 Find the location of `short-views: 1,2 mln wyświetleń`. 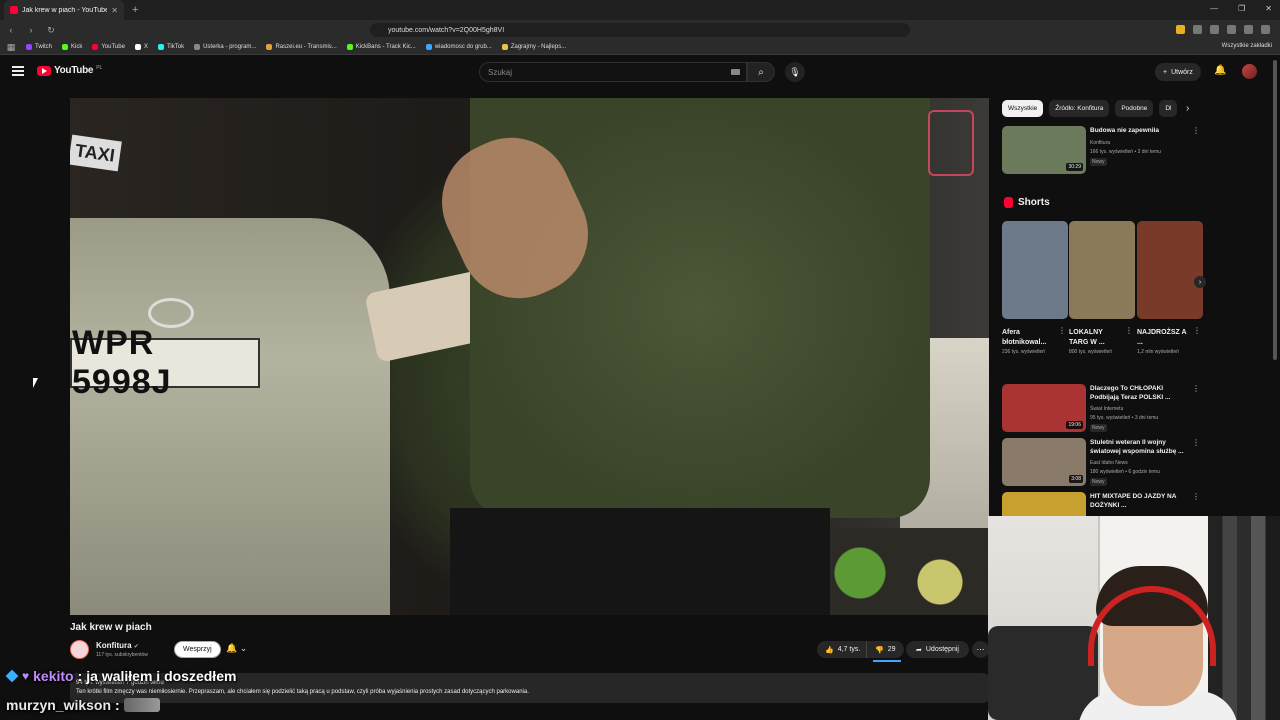

short-views: 1,2 mln wyświetleń is located at coordinates (1158, 352).